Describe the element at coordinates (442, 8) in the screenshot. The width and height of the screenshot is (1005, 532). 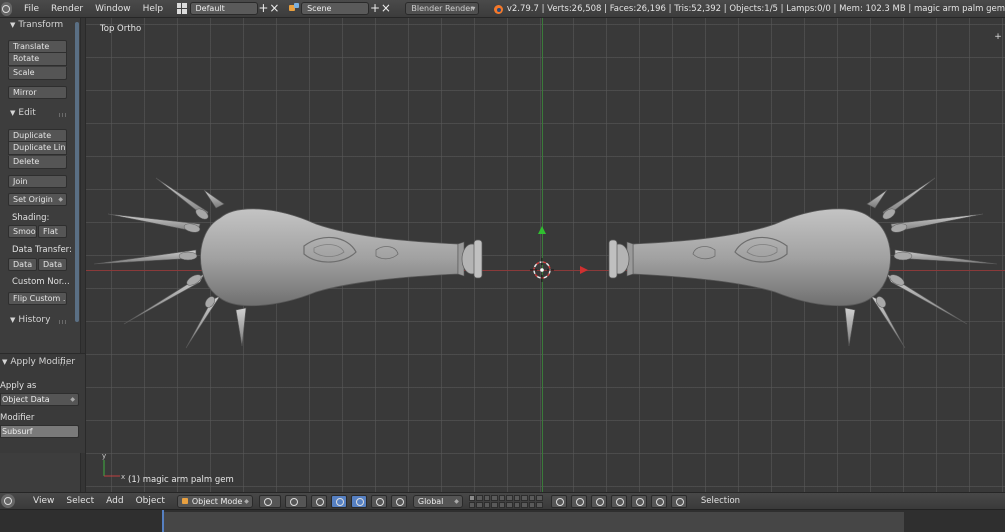
I see `render-engine-select: Blender Render` at that location.